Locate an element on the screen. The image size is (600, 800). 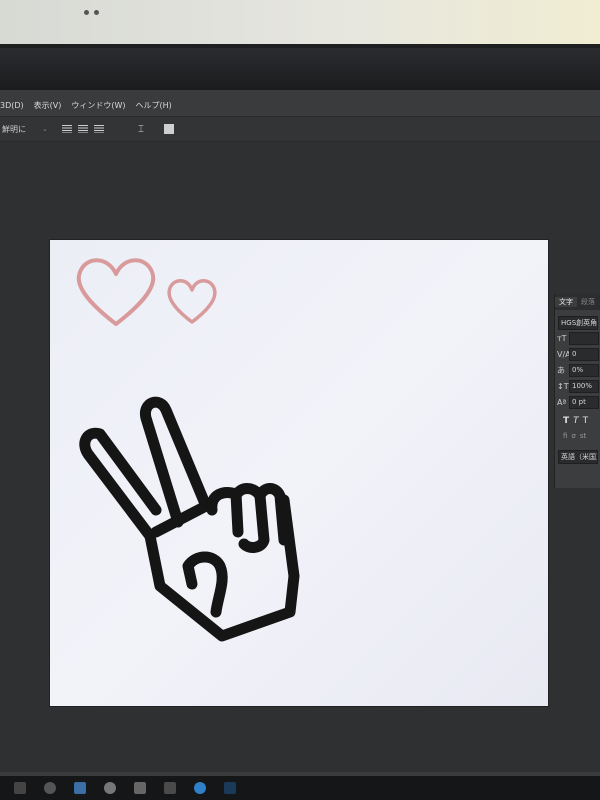
peace-hand is located at coordinates (189, 519).